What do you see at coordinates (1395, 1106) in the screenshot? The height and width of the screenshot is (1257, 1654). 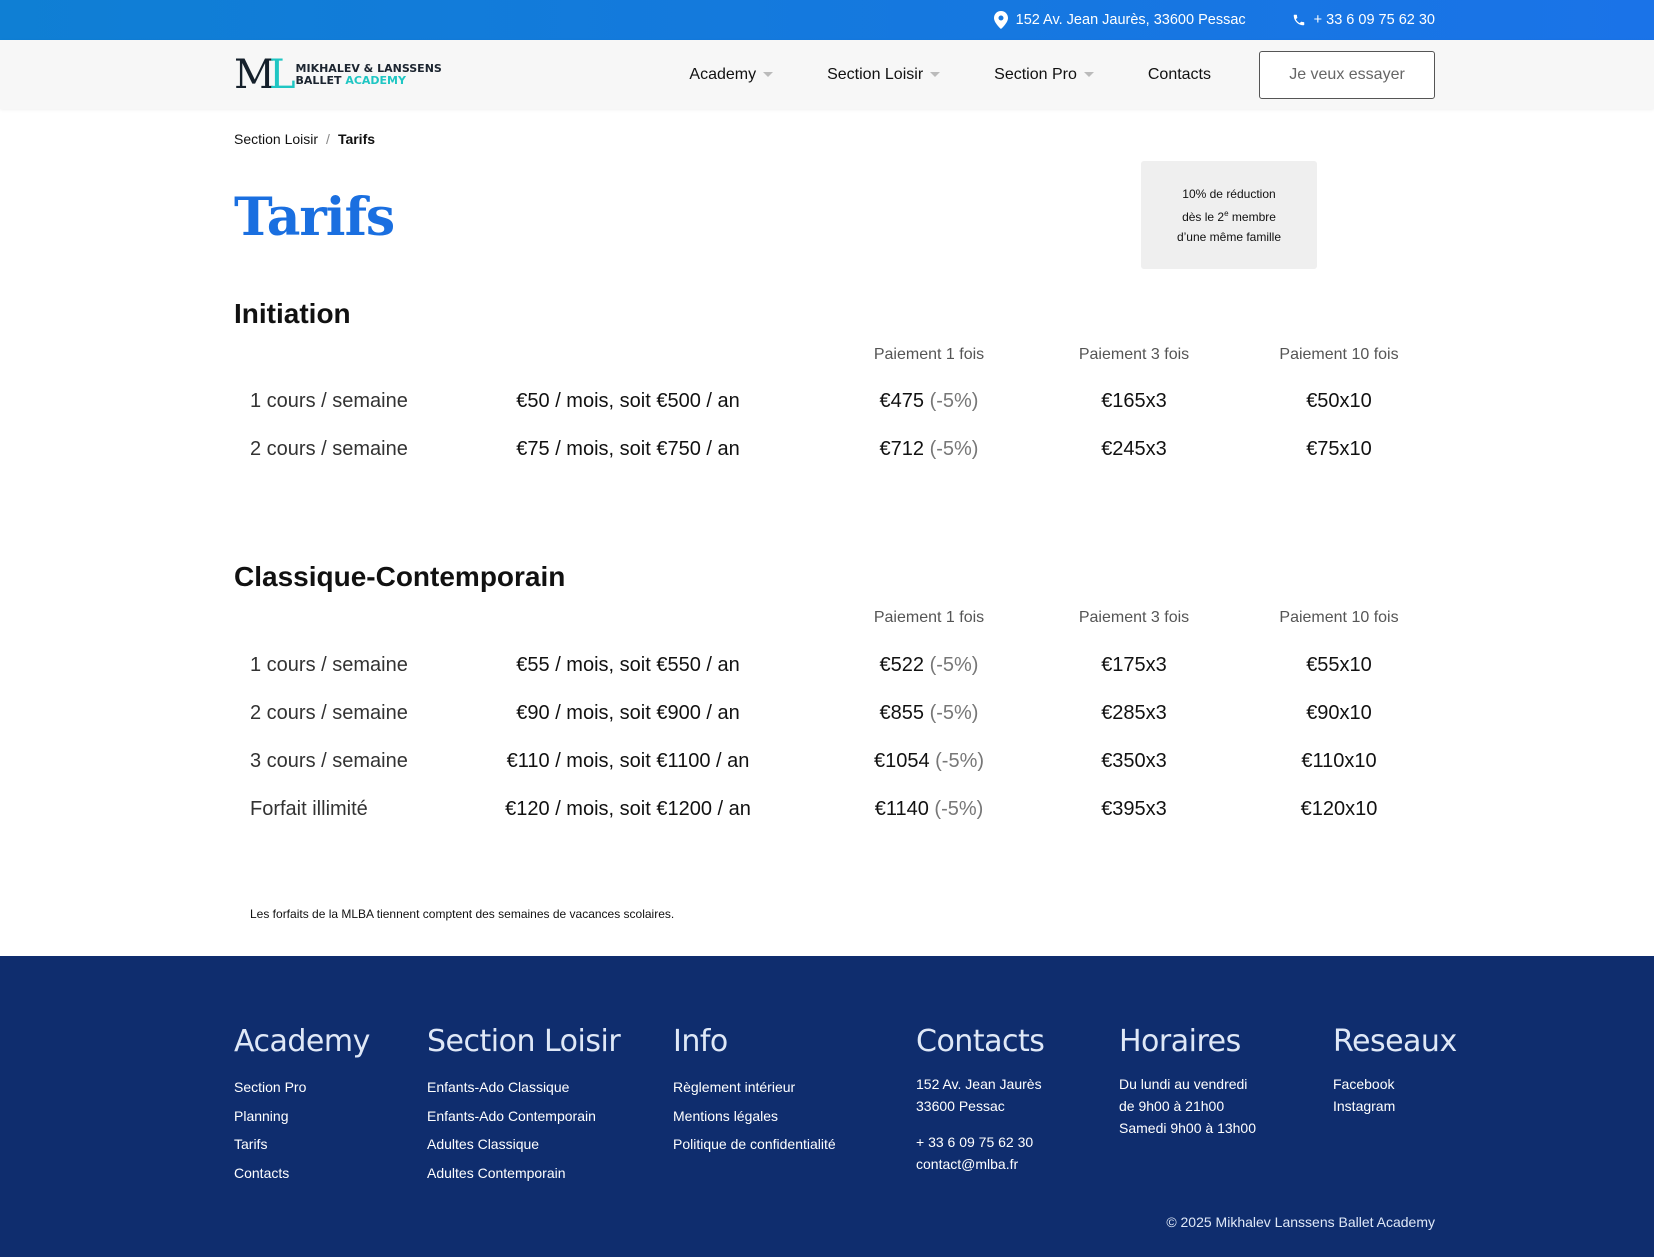 I see `instagram-link: Instagram` at bounding box center [1395, 1106].